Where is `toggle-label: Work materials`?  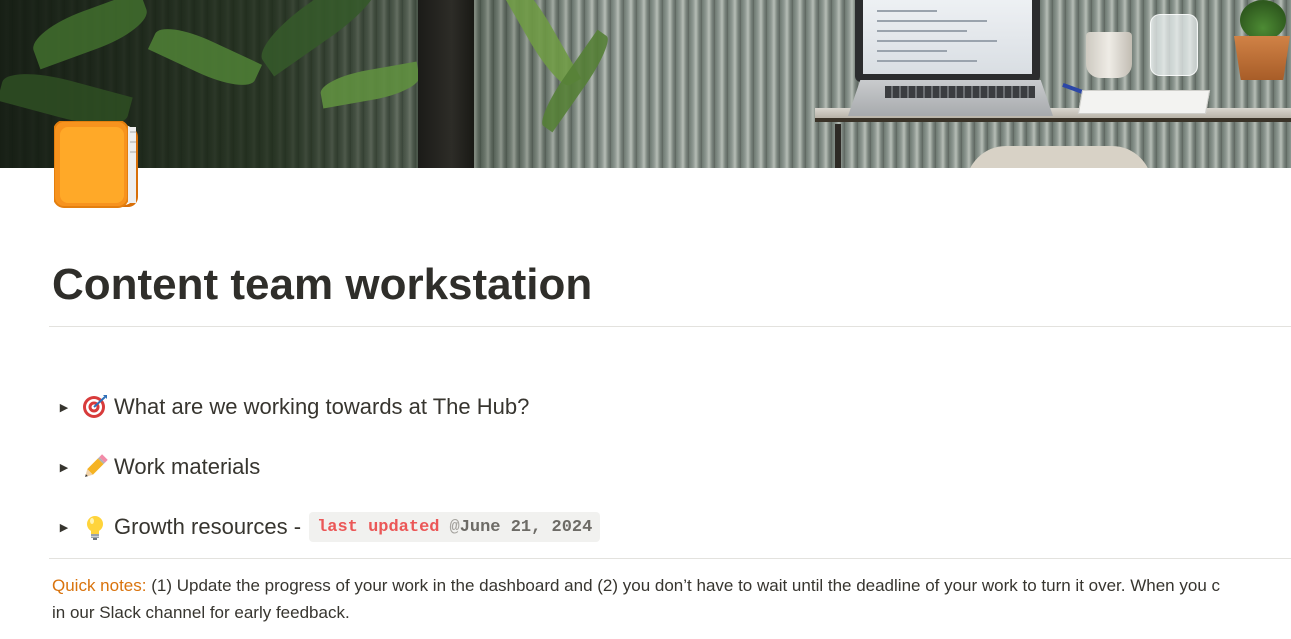 toggle-label: Work materials is located at coordinates (187, 466).